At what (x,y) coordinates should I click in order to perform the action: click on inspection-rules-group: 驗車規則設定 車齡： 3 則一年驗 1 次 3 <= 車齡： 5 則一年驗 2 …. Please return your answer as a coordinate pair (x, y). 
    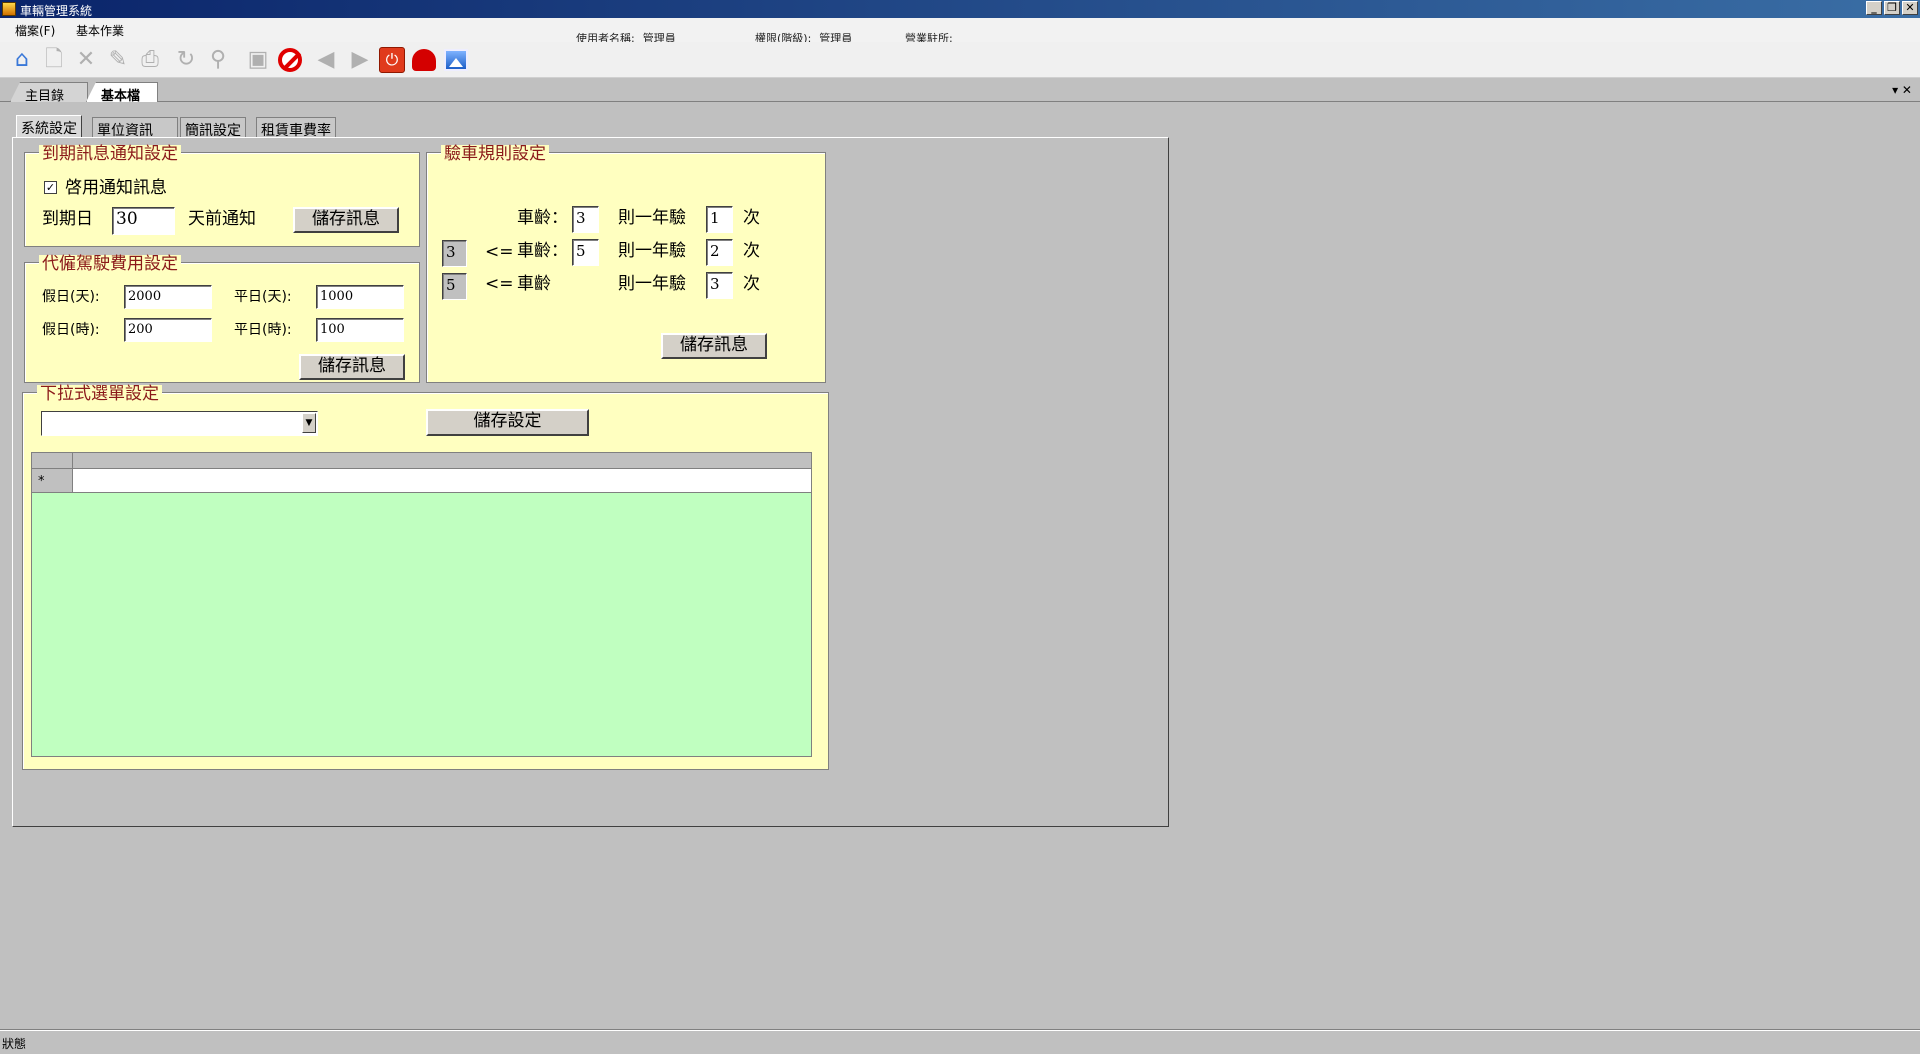
    Looking at the image, I should click on (626, 264).